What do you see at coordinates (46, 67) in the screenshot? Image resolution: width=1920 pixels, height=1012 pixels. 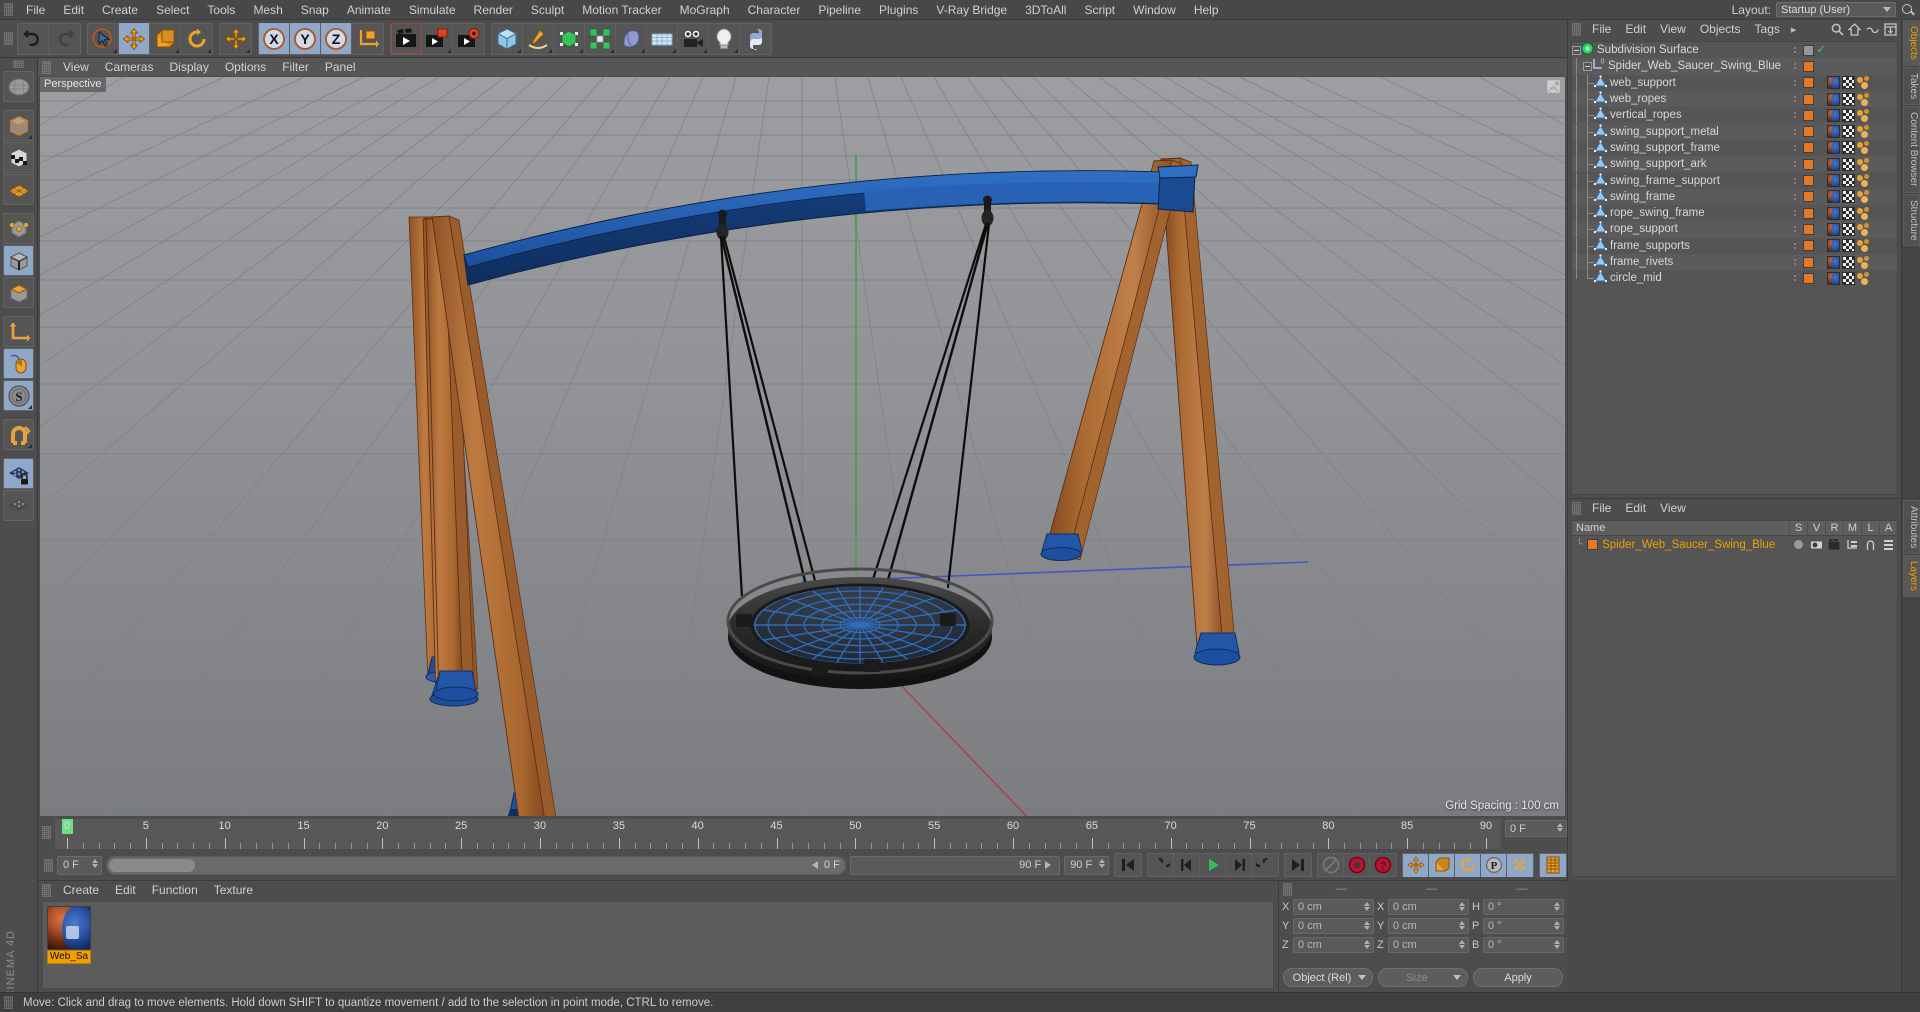 I see `viewport-gripper` at bounding box center [46, 67].